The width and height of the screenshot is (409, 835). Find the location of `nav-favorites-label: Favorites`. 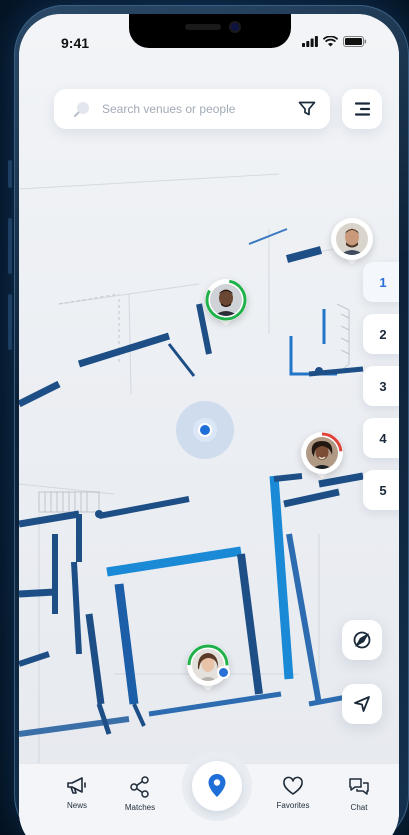

nav-favorites-label: Favorites is located at coordinates (293, 805).